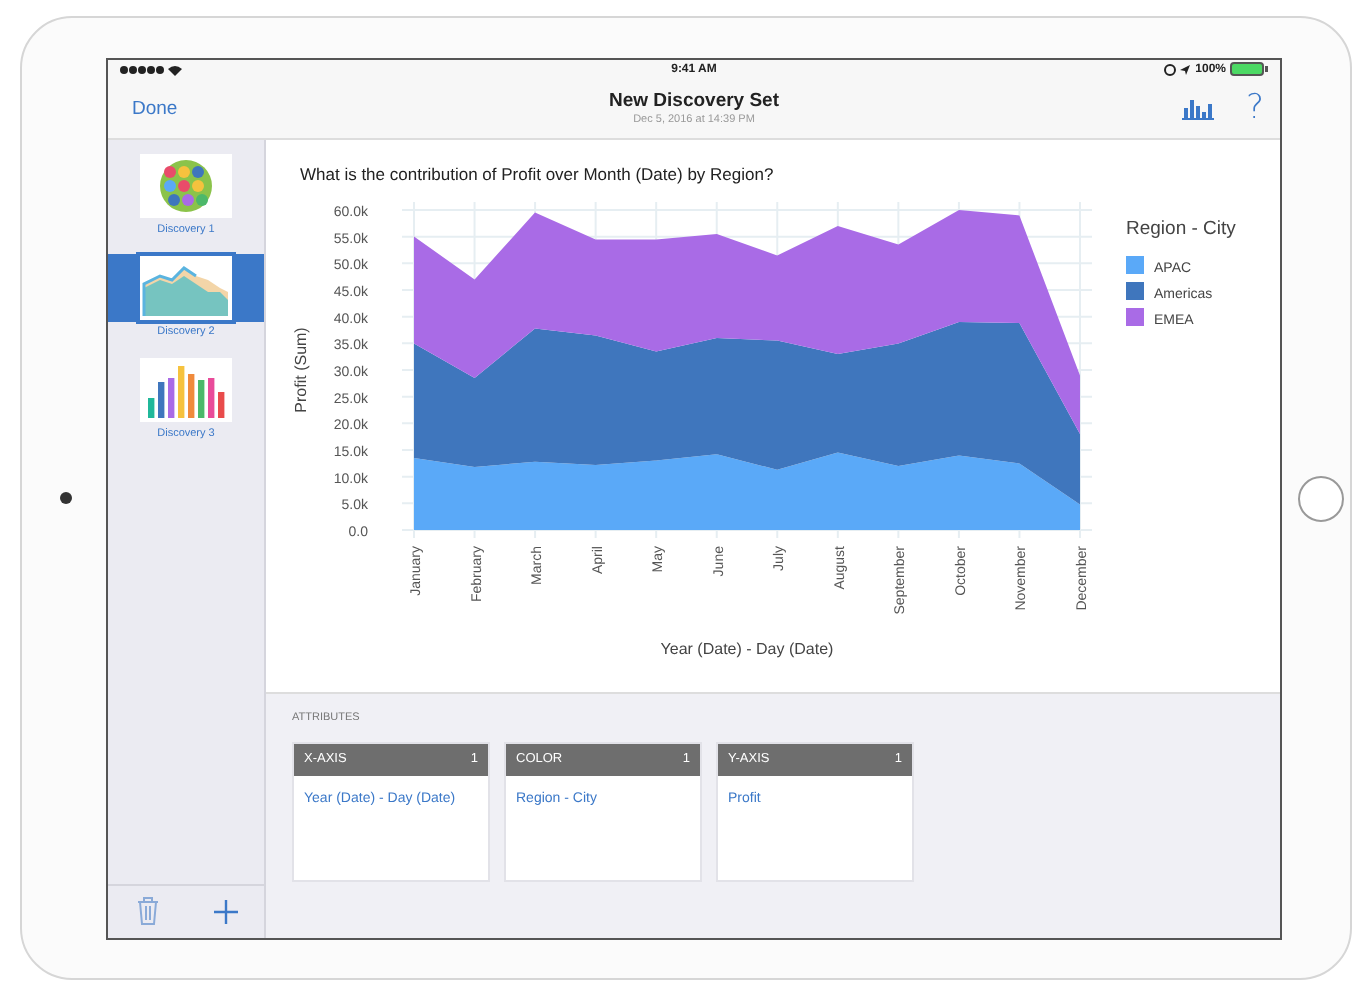 Image resolution: width=1358 pixels, height=986 pixels. What do you see at coordinates (155, 108) in the screenshot?
I see `done-button: Done` at bounding box center [155, 108].